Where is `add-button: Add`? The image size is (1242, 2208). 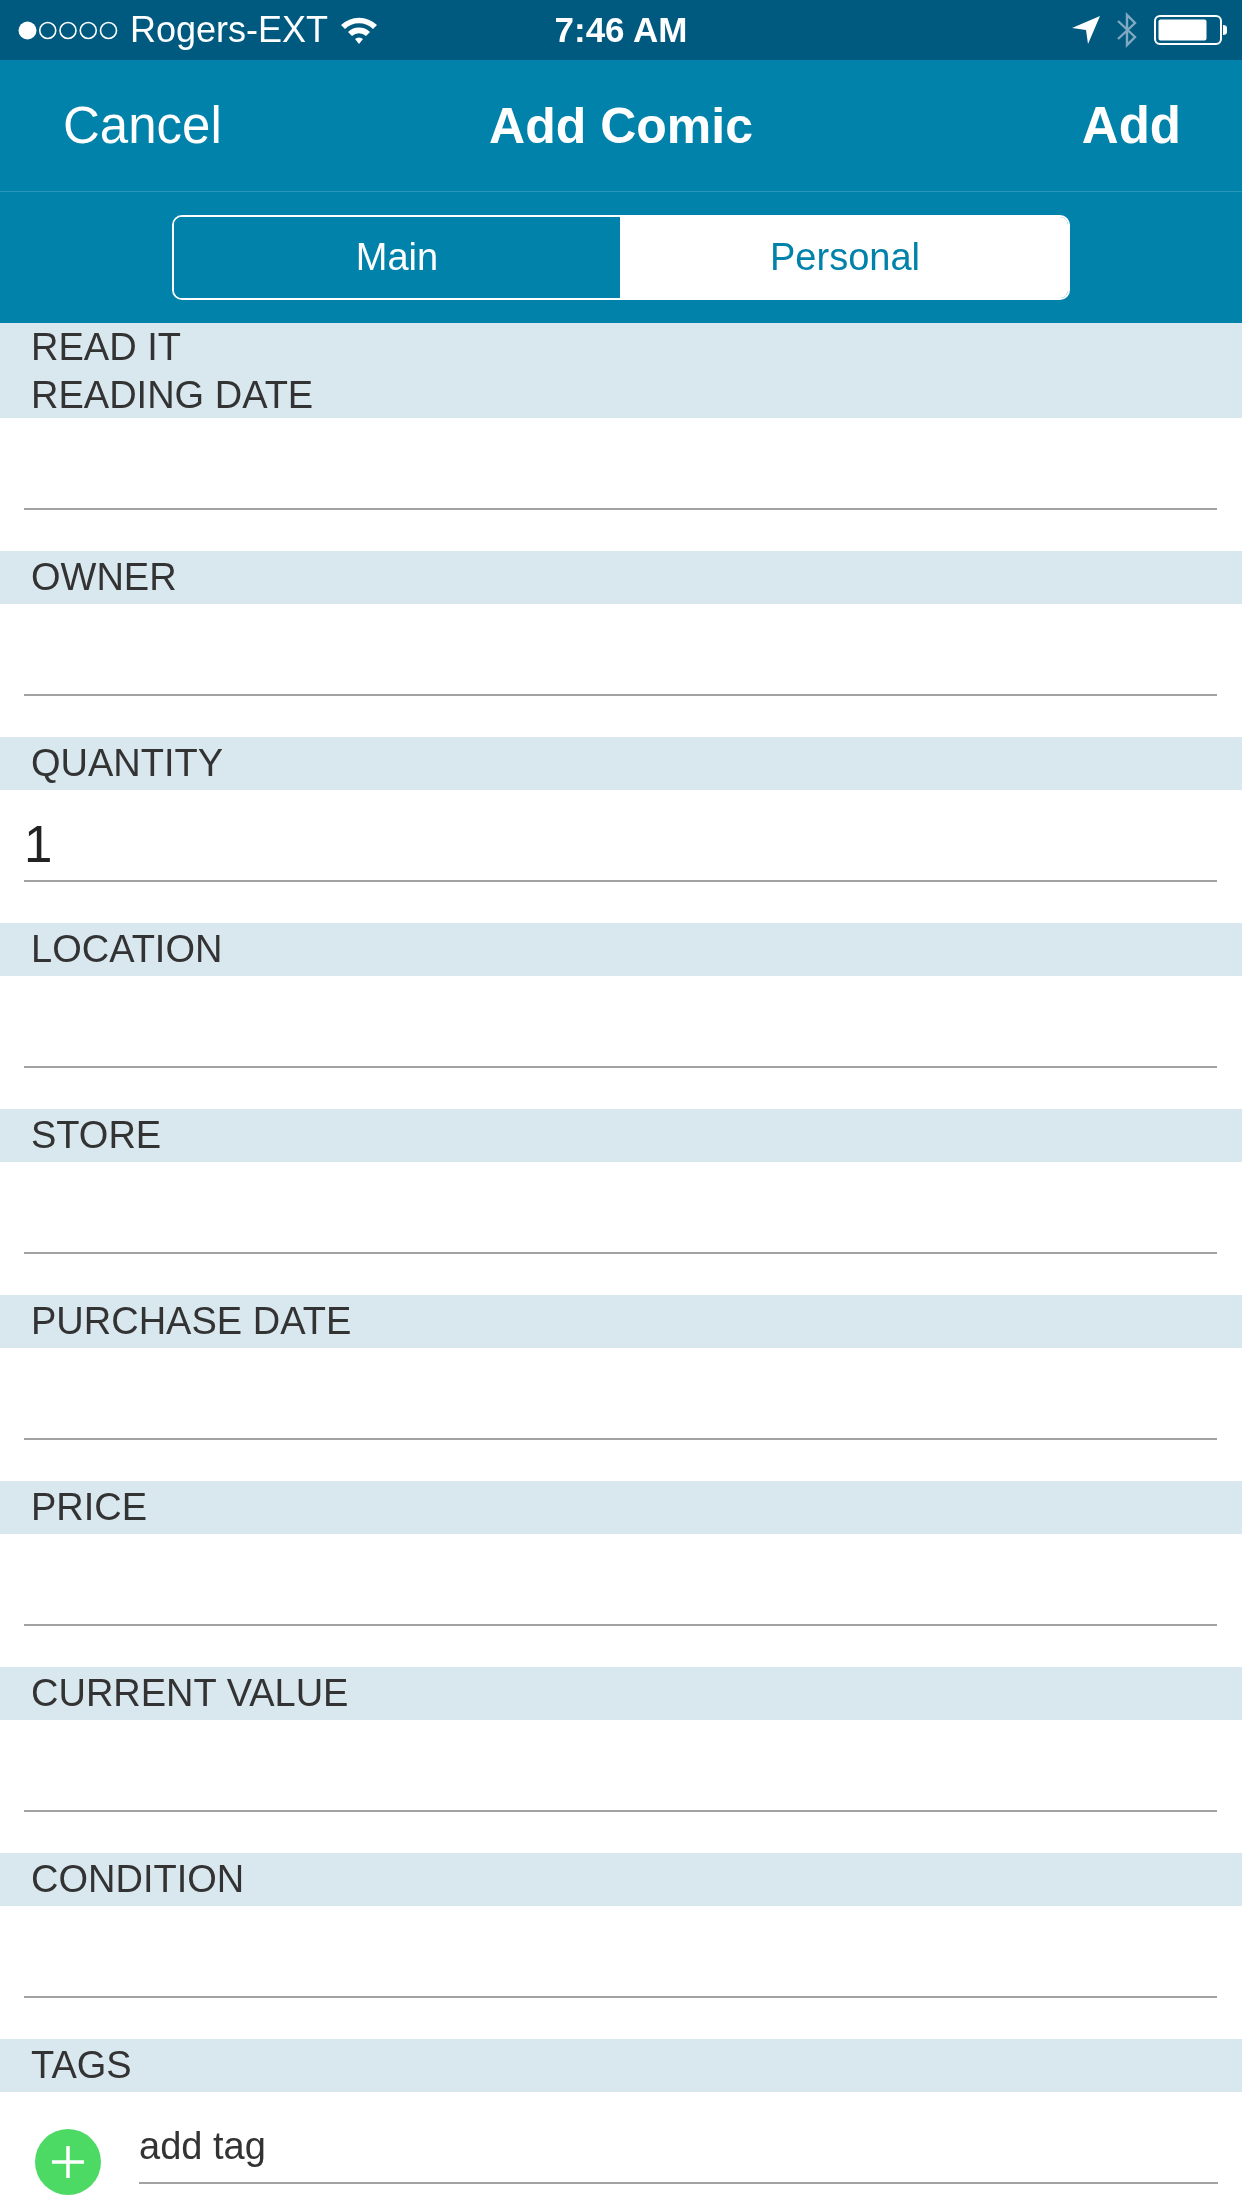 add-button: Add is located at coordinates (1131, 125).